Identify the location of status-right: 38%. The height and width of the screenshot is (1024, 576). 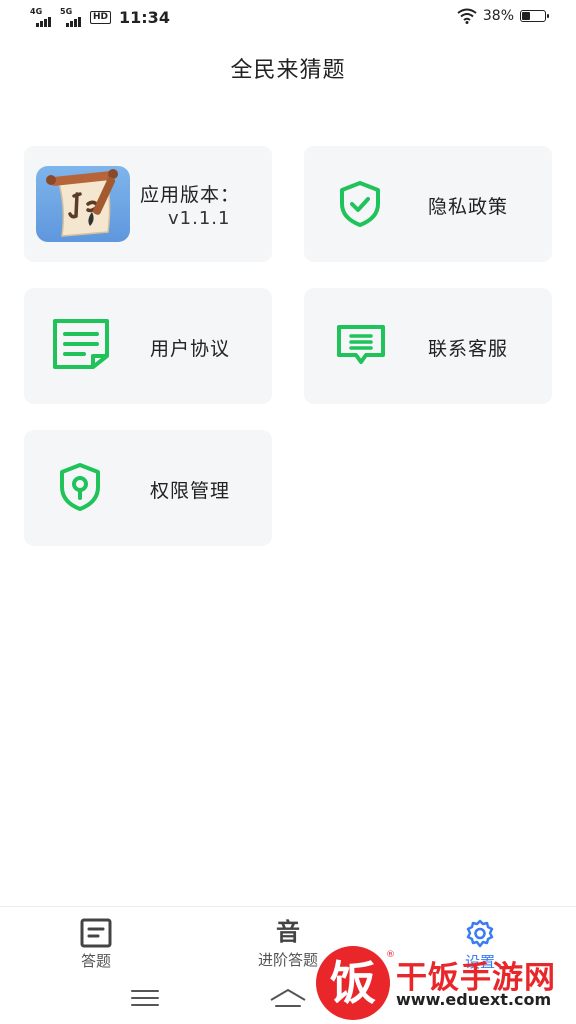
(503, 16).